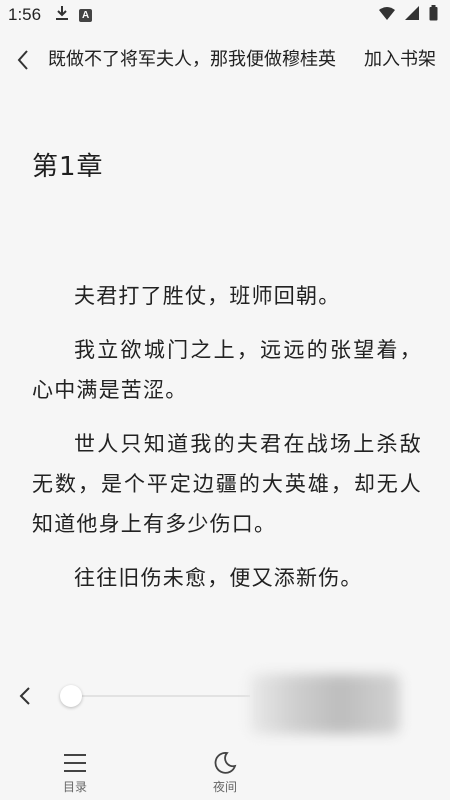 The width and height of the screenshot is (450, 800). I want to click on progress-slider-track, so click(160, 696).